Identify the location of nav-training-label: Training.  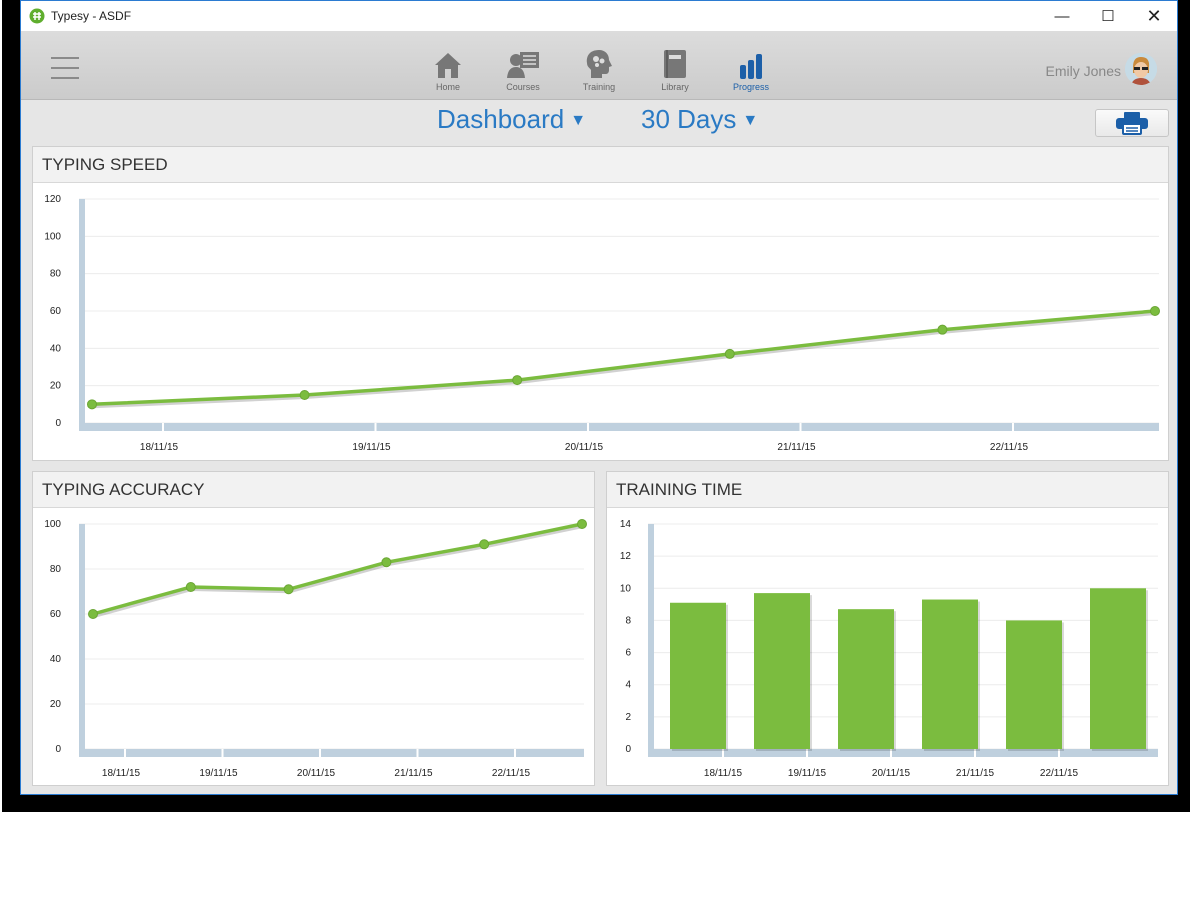
(599, 87).